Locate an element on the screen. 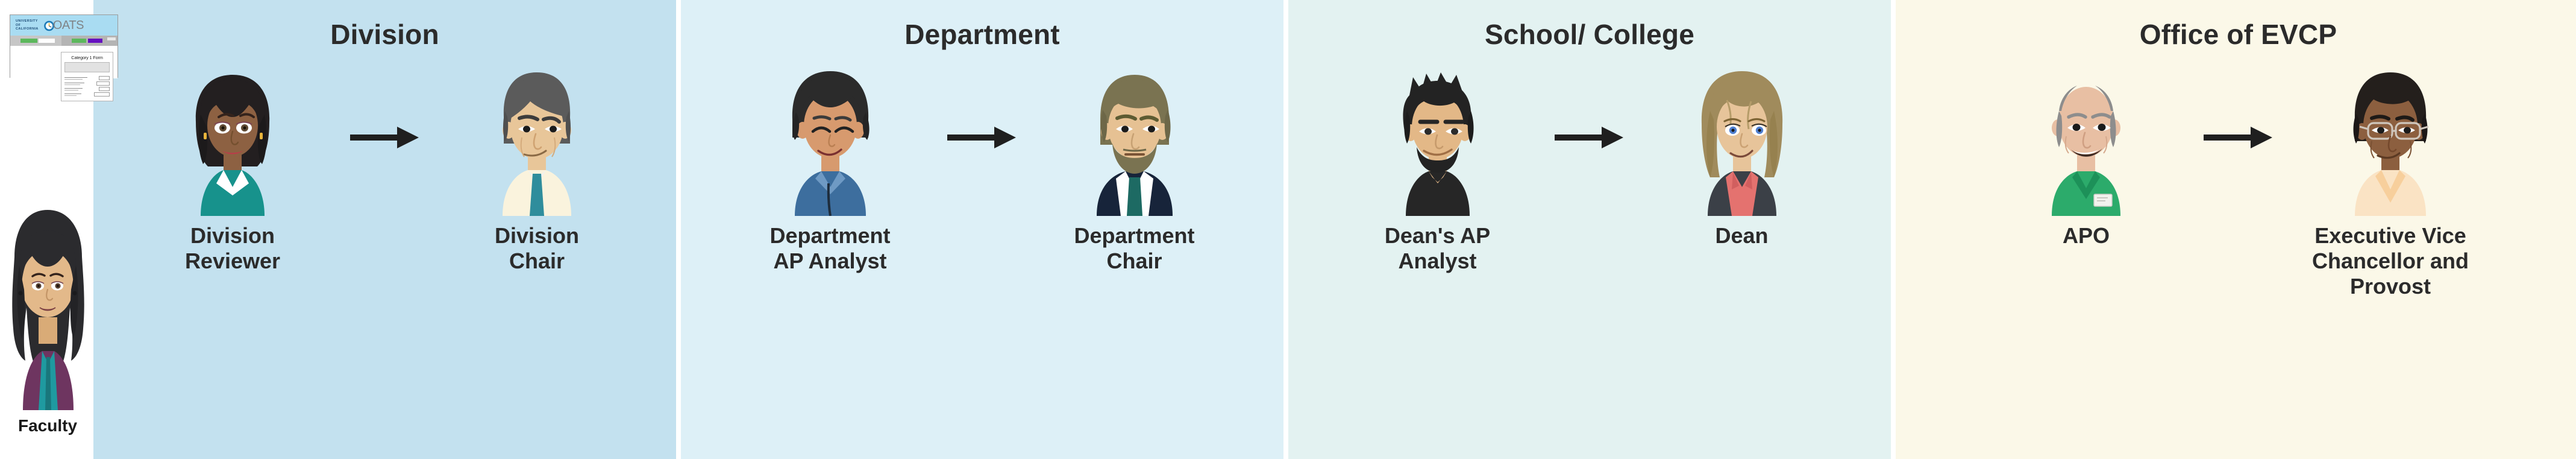 The width and height of the screenshot is (2576, 459). arrow-division is located at coordinates (384, 138).